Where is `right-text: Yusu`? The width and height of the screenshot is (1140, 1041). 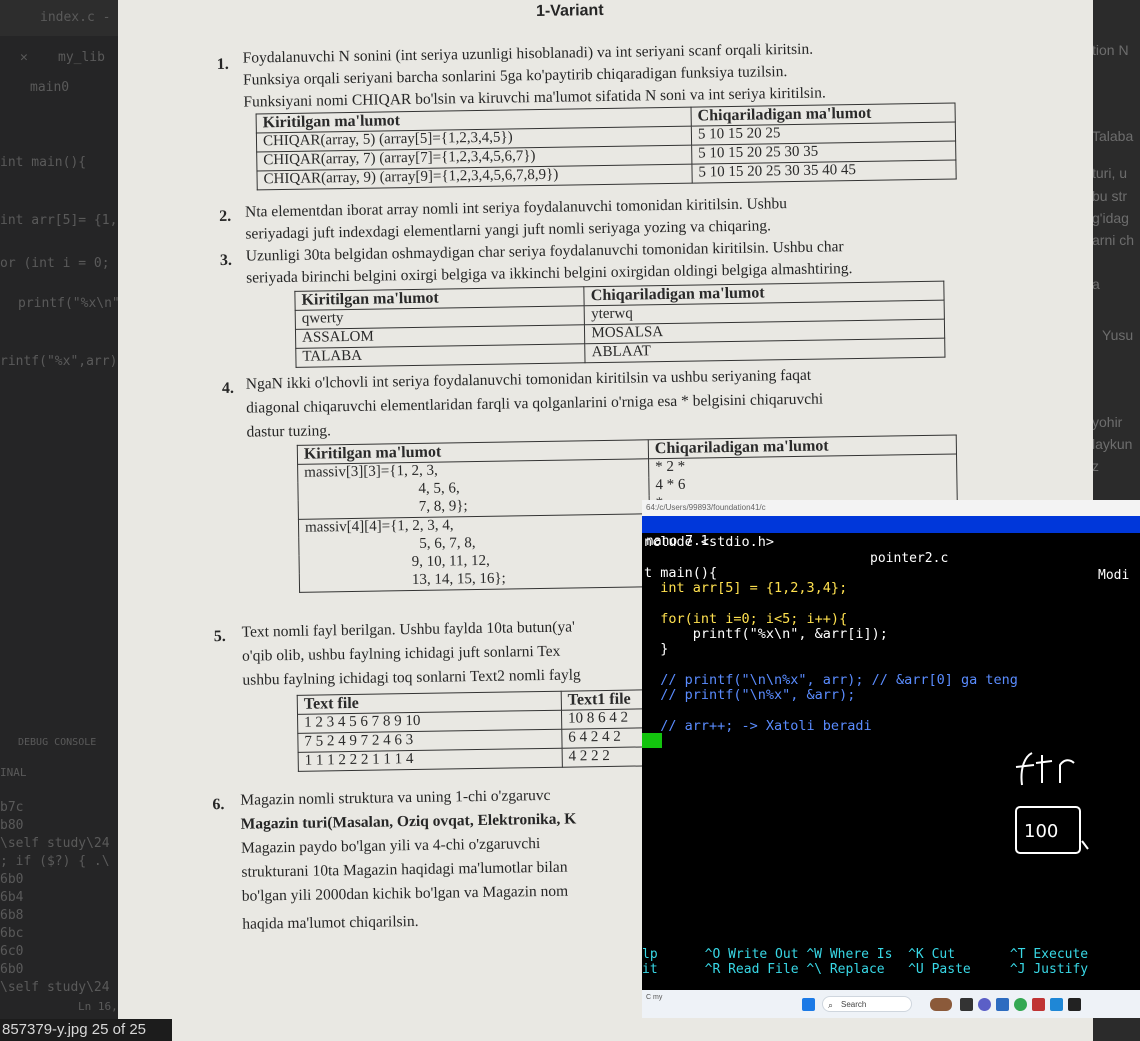
right-text: Yusu is located at coordinates (1118, 335).